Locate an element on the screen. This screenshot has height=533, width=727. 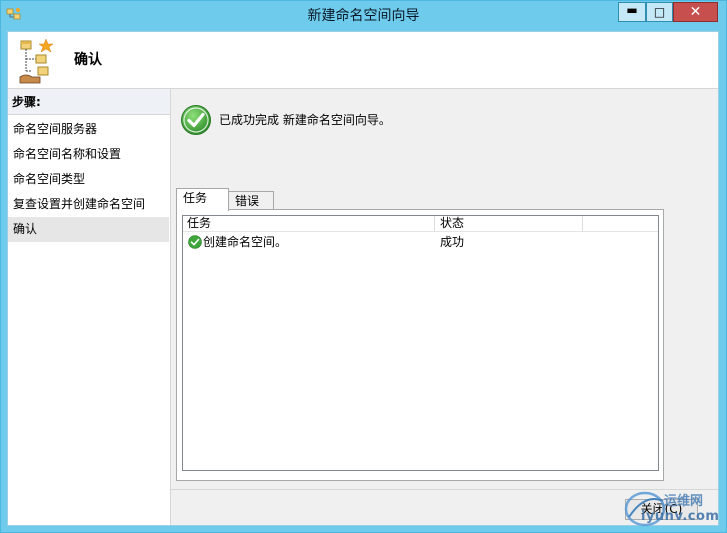
tab-tasks: 任务 is located at coordinates (202, 199).